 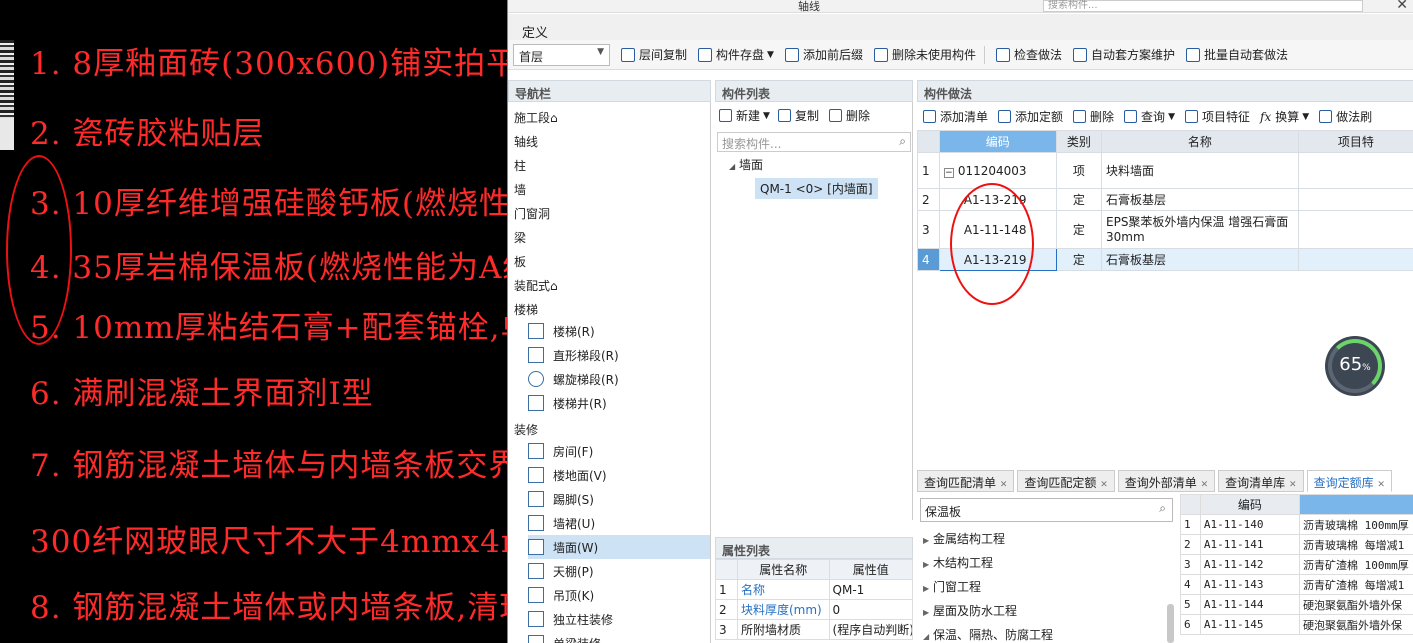 I want to click on nav-sub-floor: 楼地面(V), so click(x=619, y=475).